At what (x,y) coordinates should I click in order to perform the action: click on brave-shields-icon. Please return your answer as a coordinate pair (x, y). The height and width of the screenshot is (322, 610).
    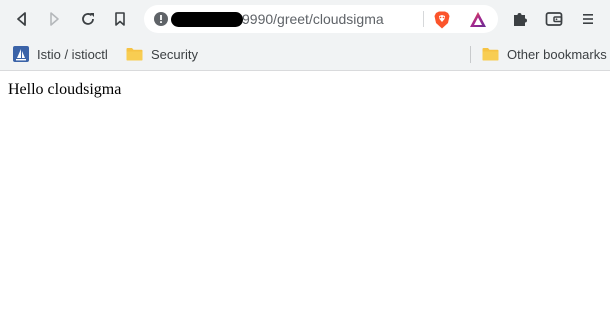
    Looking at the image, I should click on (442, 20).